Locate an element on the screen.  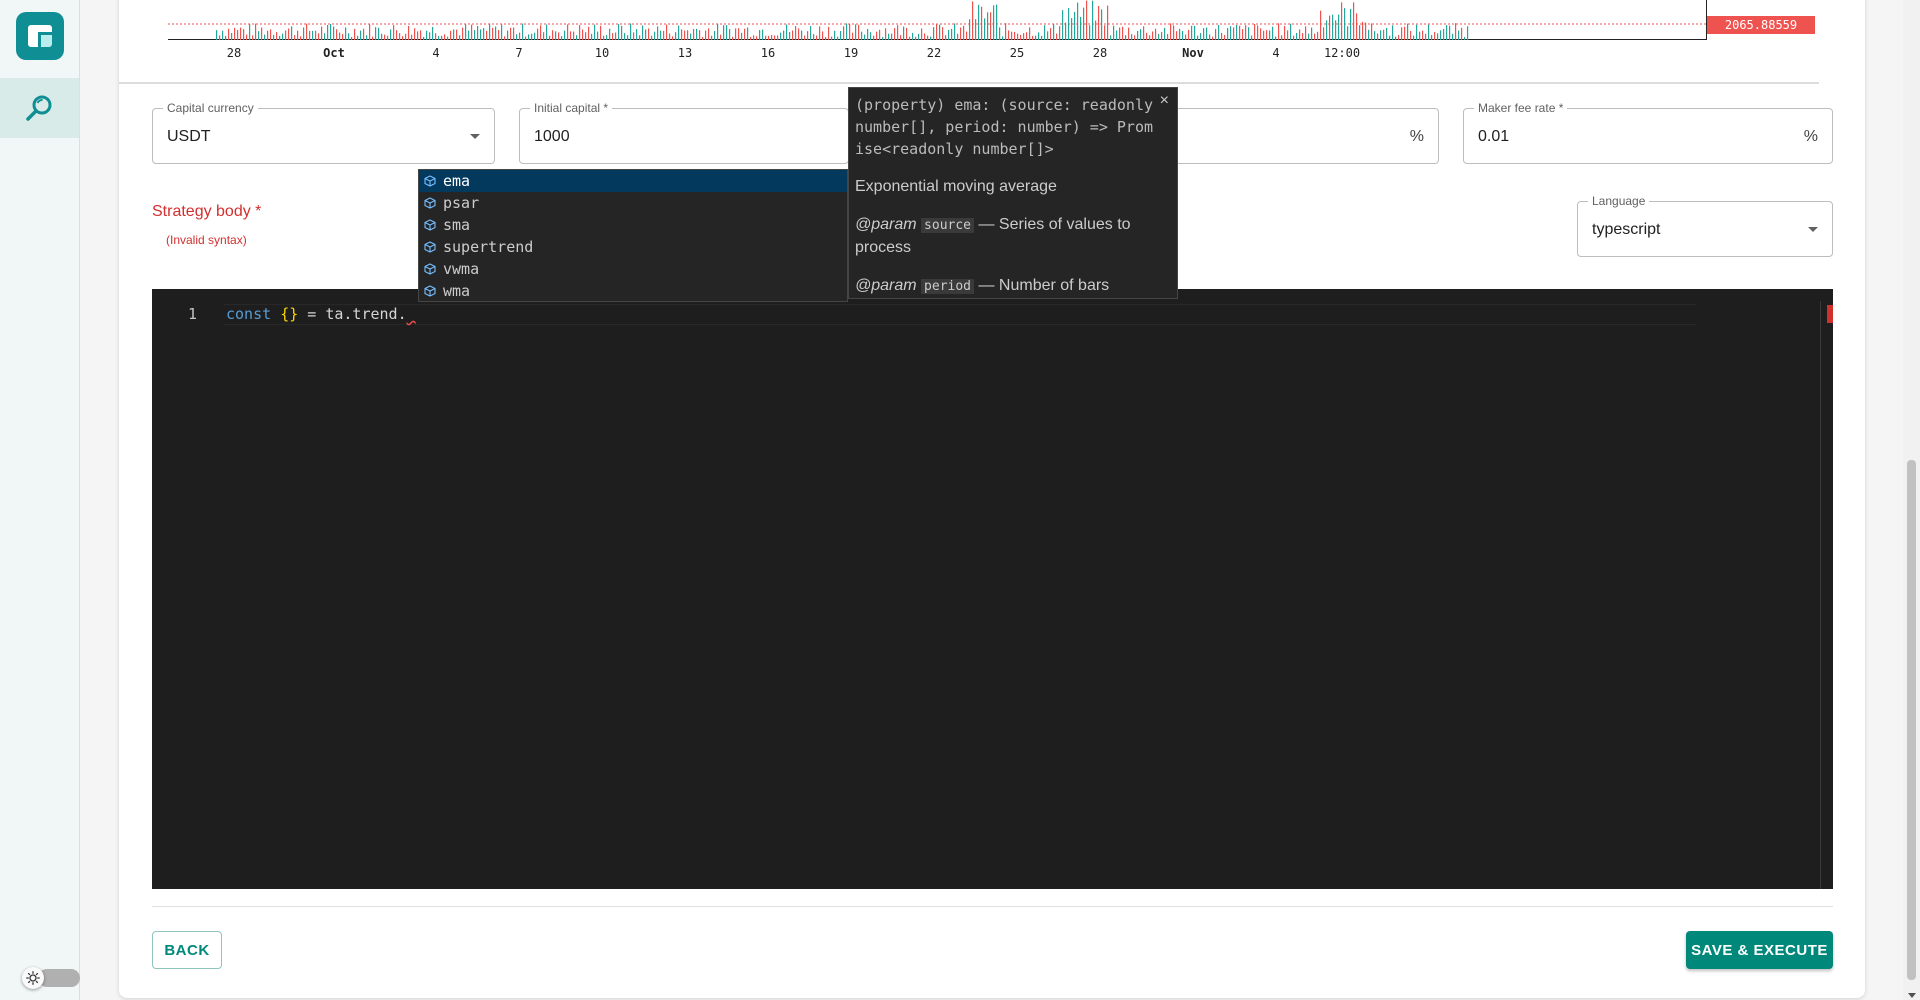
sidebar-item-search is located at coordinates (39, 108).